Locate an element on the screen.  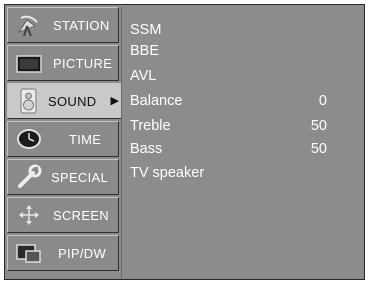
speaker-icon is located at coordinates (29, 101).